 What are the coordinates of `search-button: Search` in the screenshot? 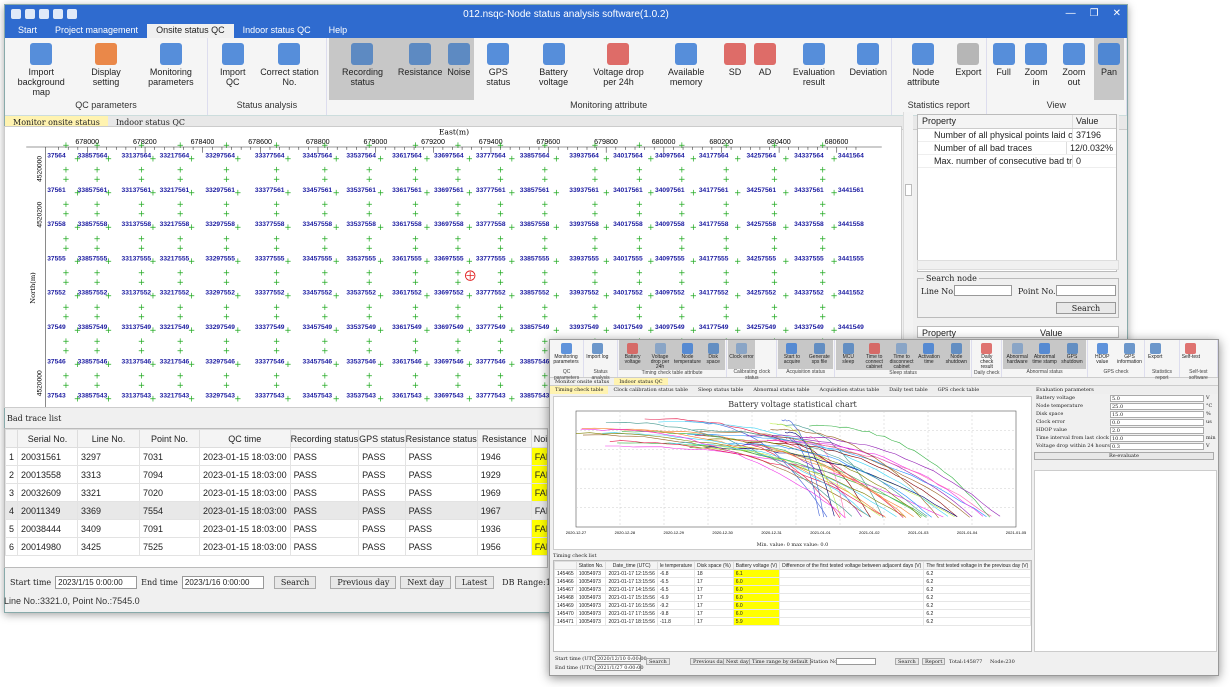 It's located at (295, 582).